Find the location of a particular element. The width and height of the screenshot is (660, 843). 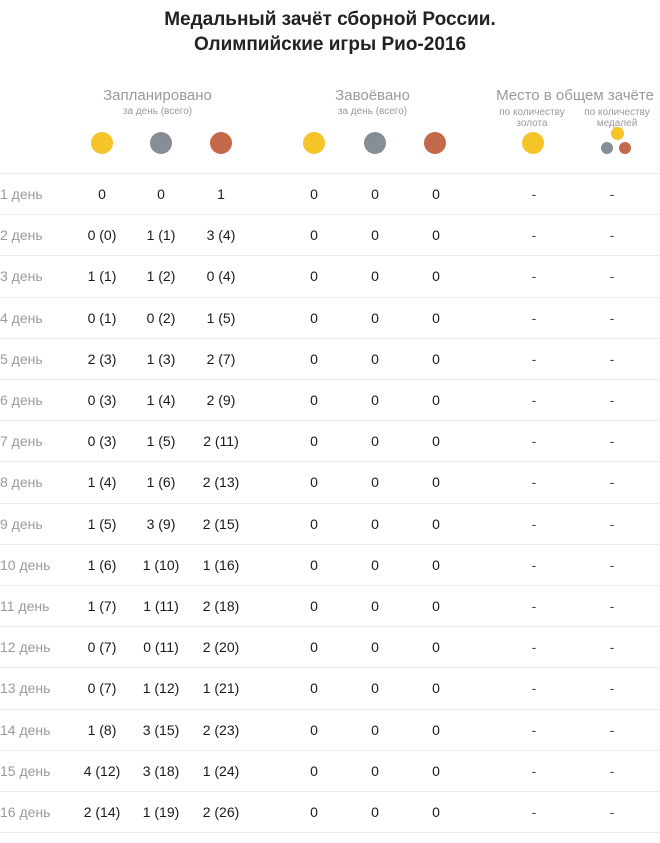

planned-silver-cell: 1 (10) is located at coordinates (161, 565).